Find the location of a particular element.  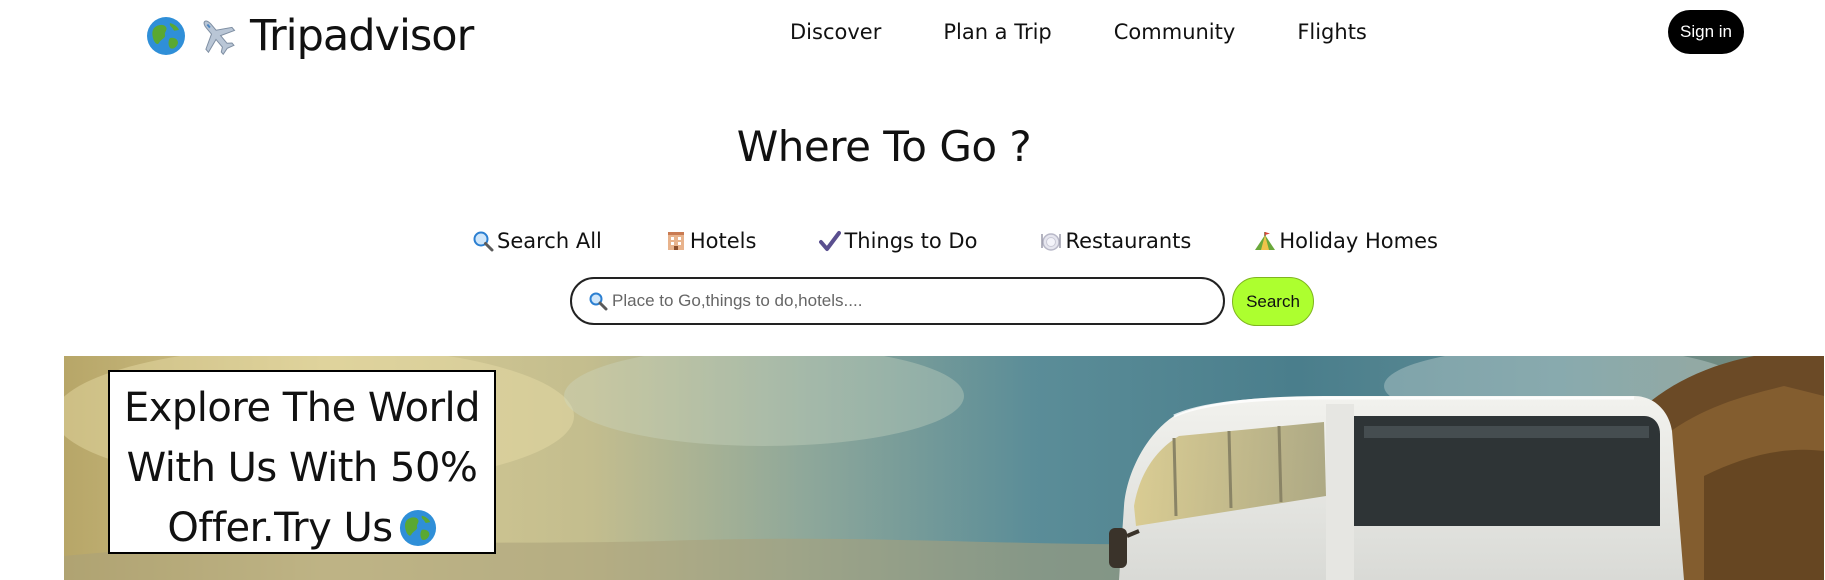

tab-restaurants: Restaurants is located at coordinates (1115, 241).